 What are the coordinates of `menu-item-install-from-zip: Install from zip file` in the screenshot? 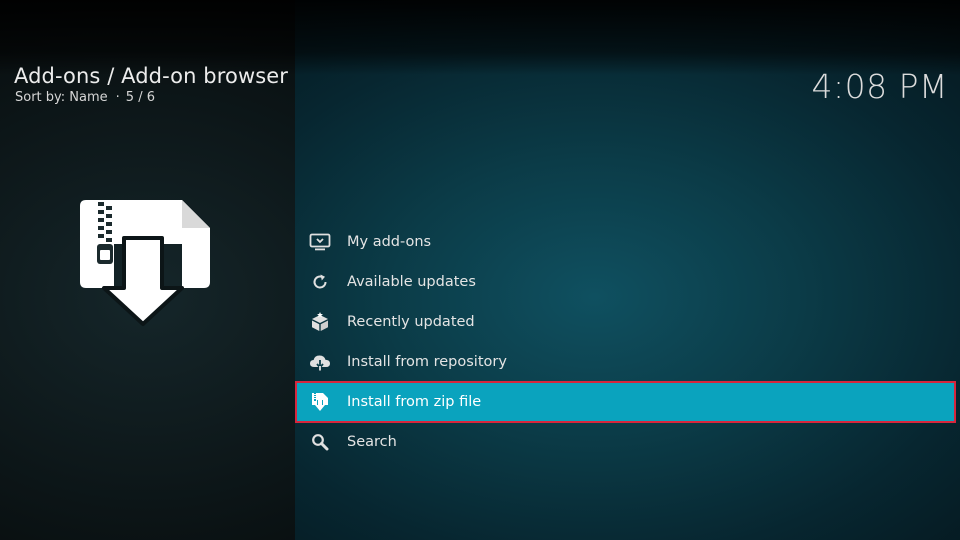 It's located at (625, 402).